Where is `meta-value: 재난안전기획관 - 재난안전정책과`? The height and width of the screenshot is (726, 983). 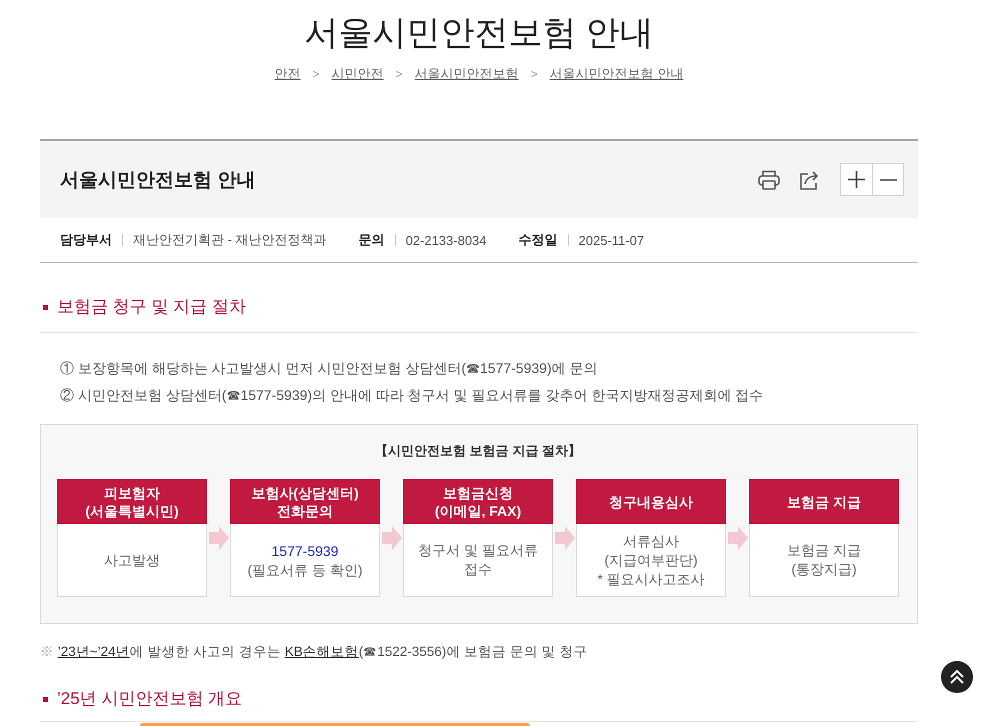
meta-value: 재난안전기획관 - 재난안전정책과 is located at coordinates (230, 240).